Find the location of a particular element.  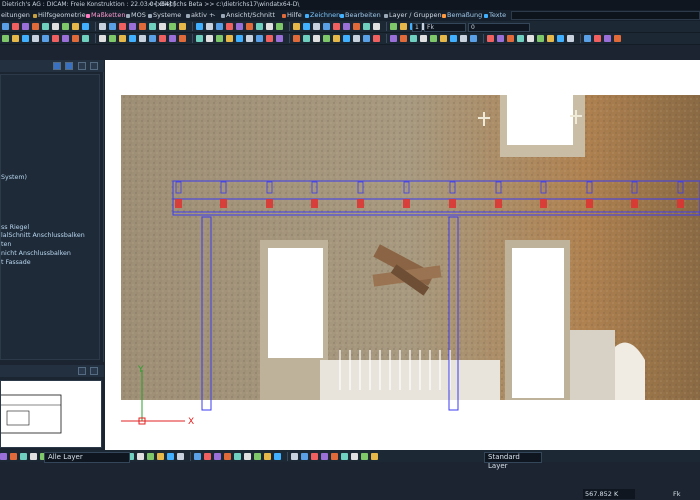

menu-zeichnen: Zeichnen is located at coordinates (322, 15).